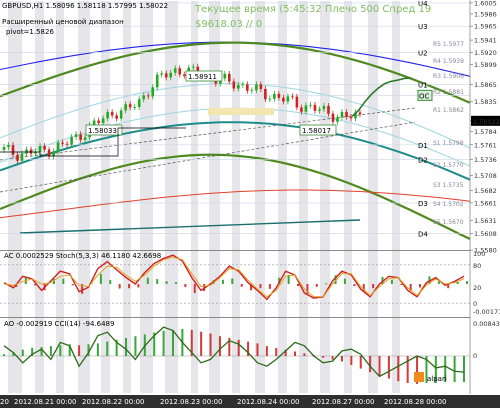  I want to click on price-tick-label: 1.5784, so click(485, 132).